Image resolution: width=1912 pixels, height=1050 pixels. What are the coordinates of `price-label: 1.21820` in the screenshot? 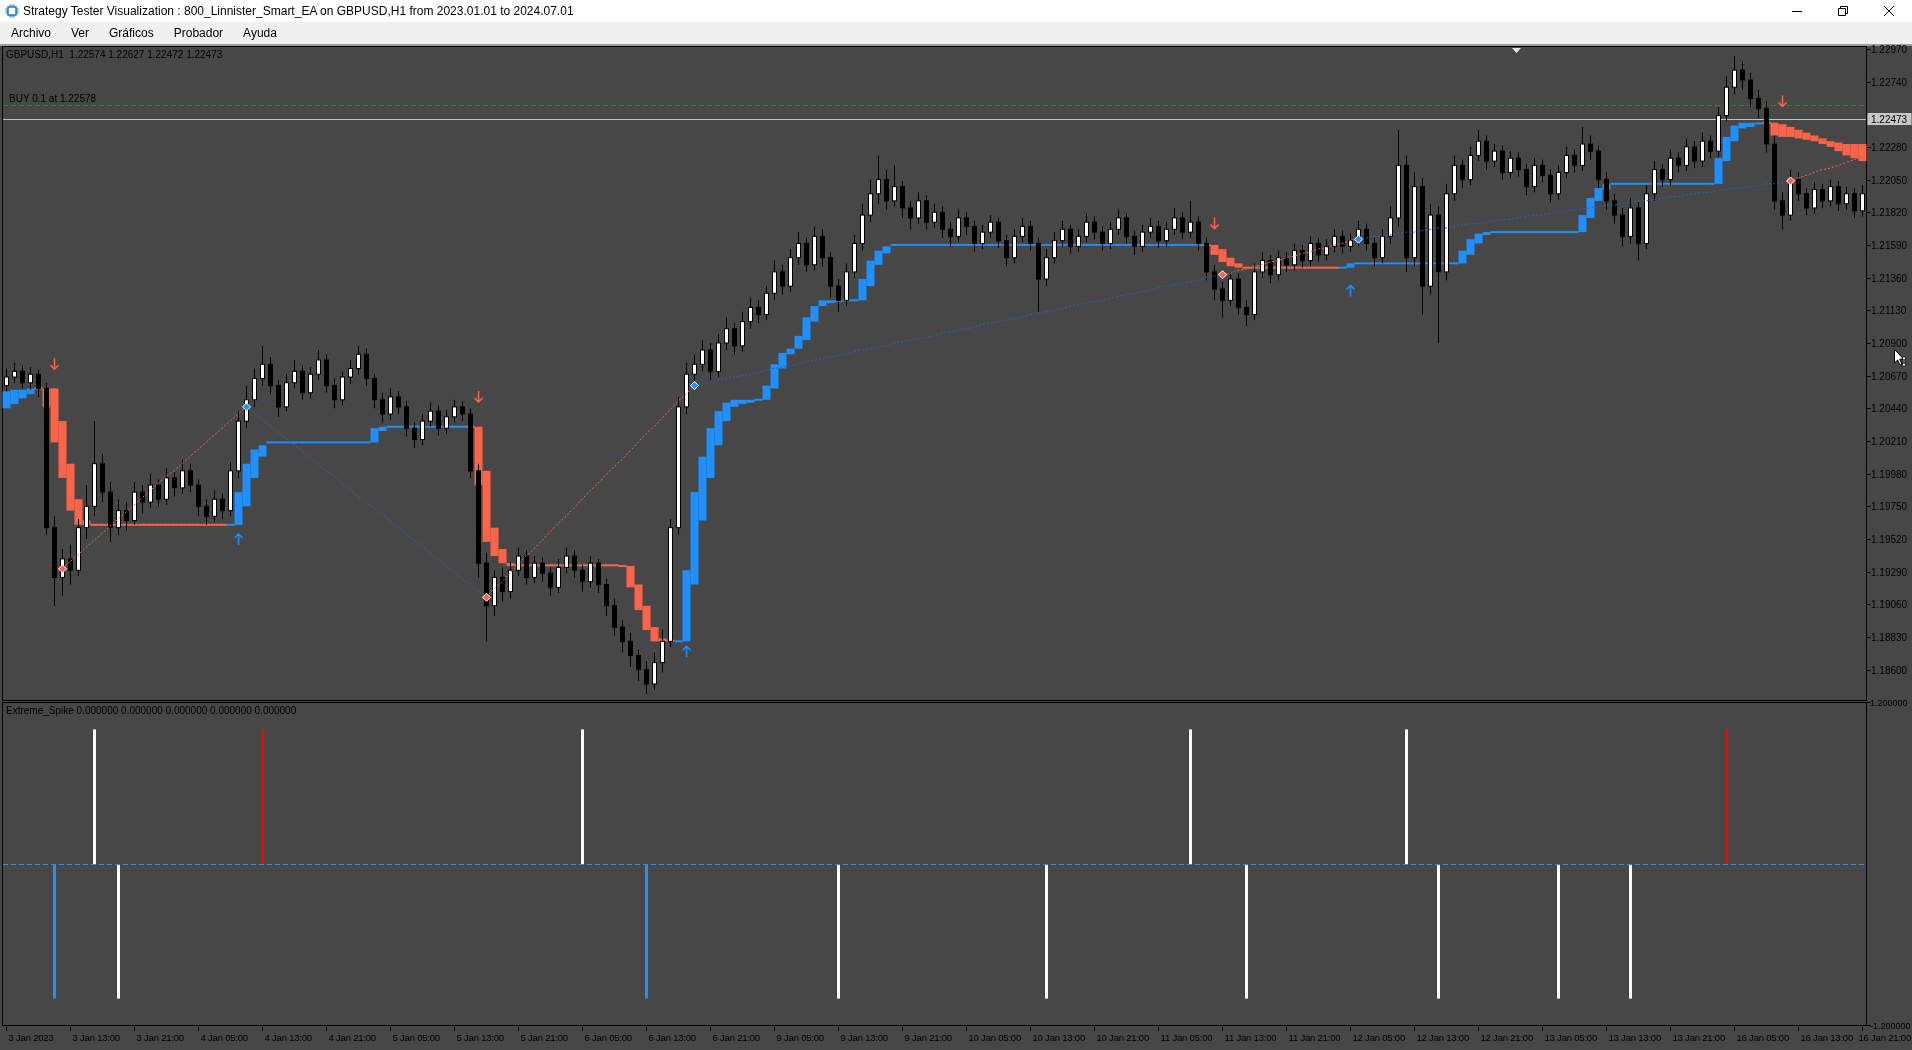 It's located at (1889, 212).